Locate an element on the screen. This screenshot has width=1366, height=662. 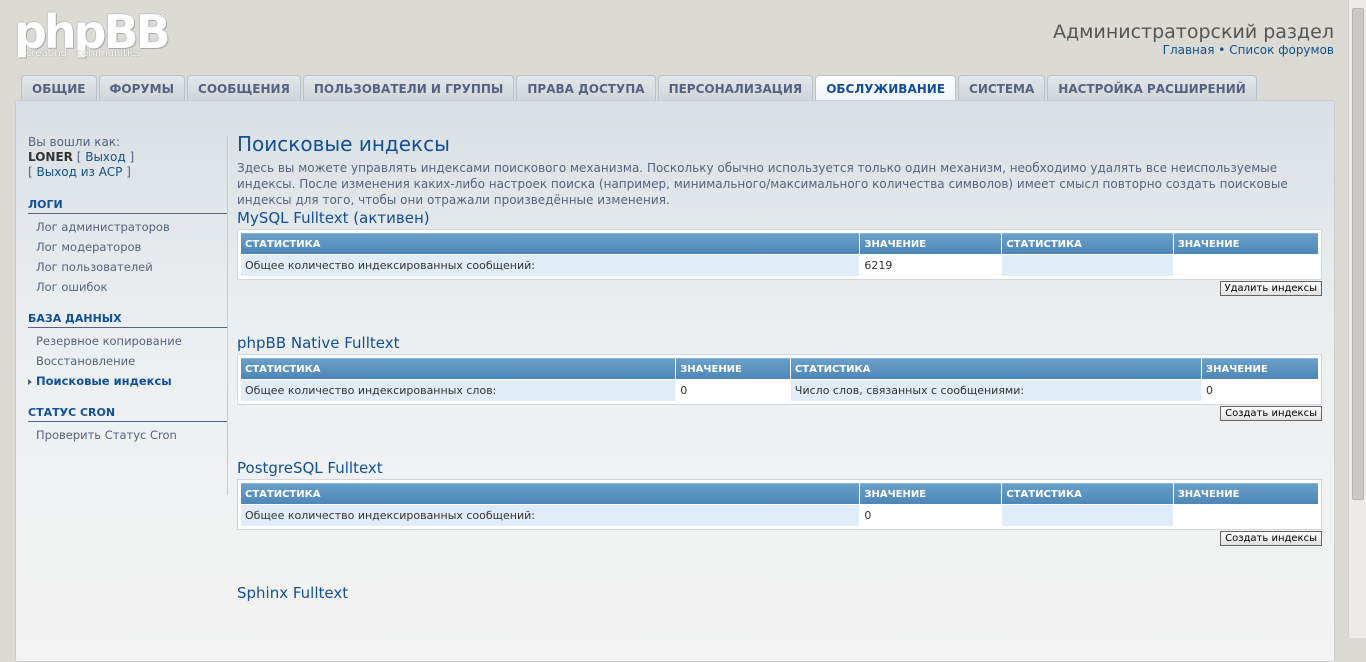
sidebar-item: Лог ошибок is located at coordinates (132, 287).